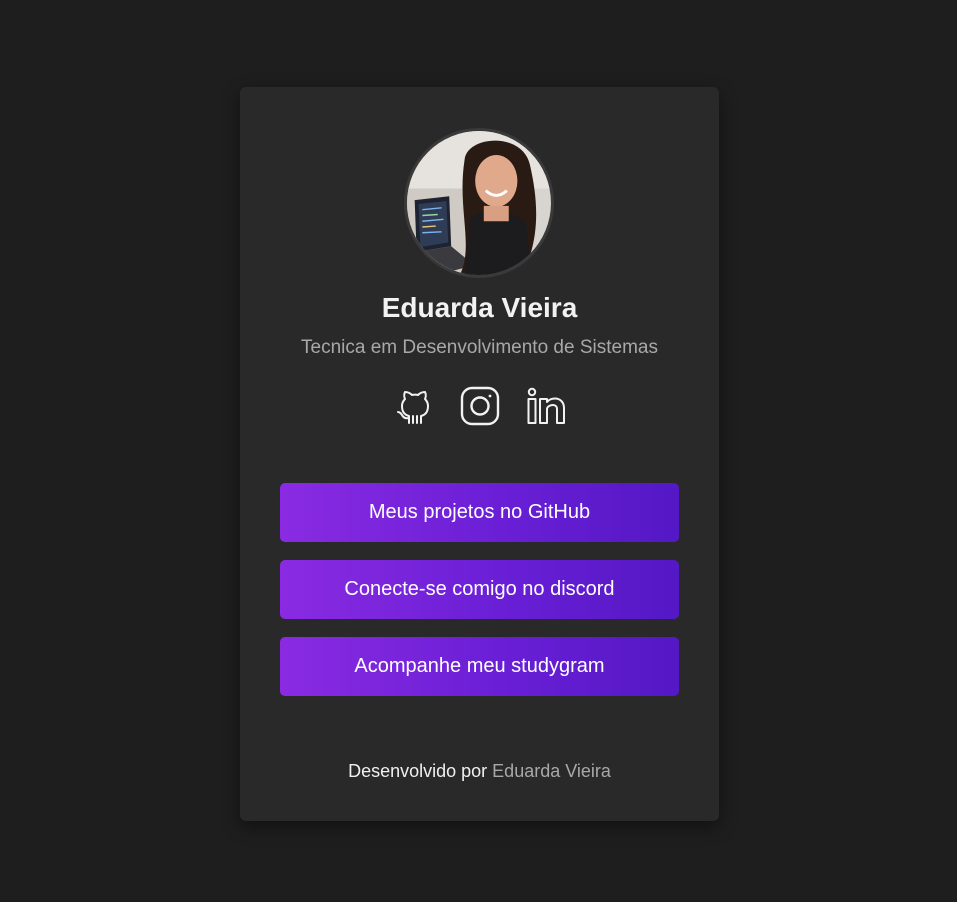  I want to click on social-links, so click(479, 406).